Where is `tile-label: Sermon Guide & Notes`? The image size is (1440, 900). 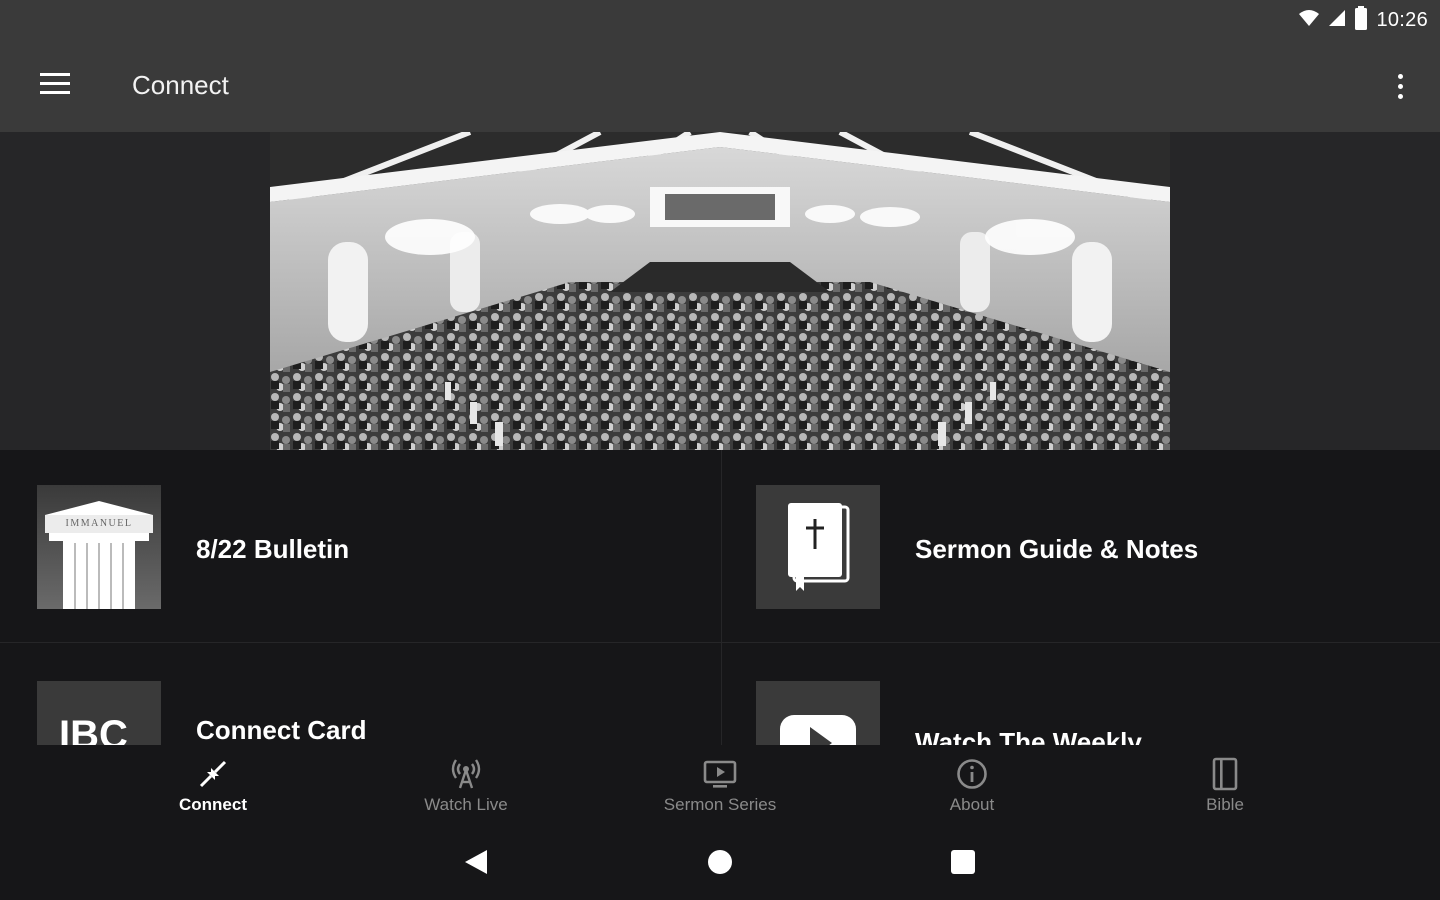
tile-label: Sermon Guide & Notes is located at coordinates (1057, 549).